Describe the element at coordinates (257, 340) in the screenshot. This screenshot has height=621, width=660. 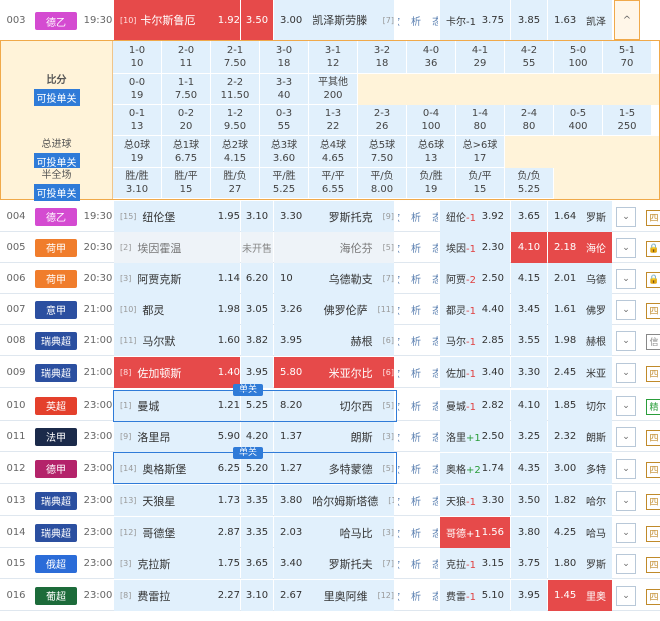
I see `draw-odds: 3.82` at that location.